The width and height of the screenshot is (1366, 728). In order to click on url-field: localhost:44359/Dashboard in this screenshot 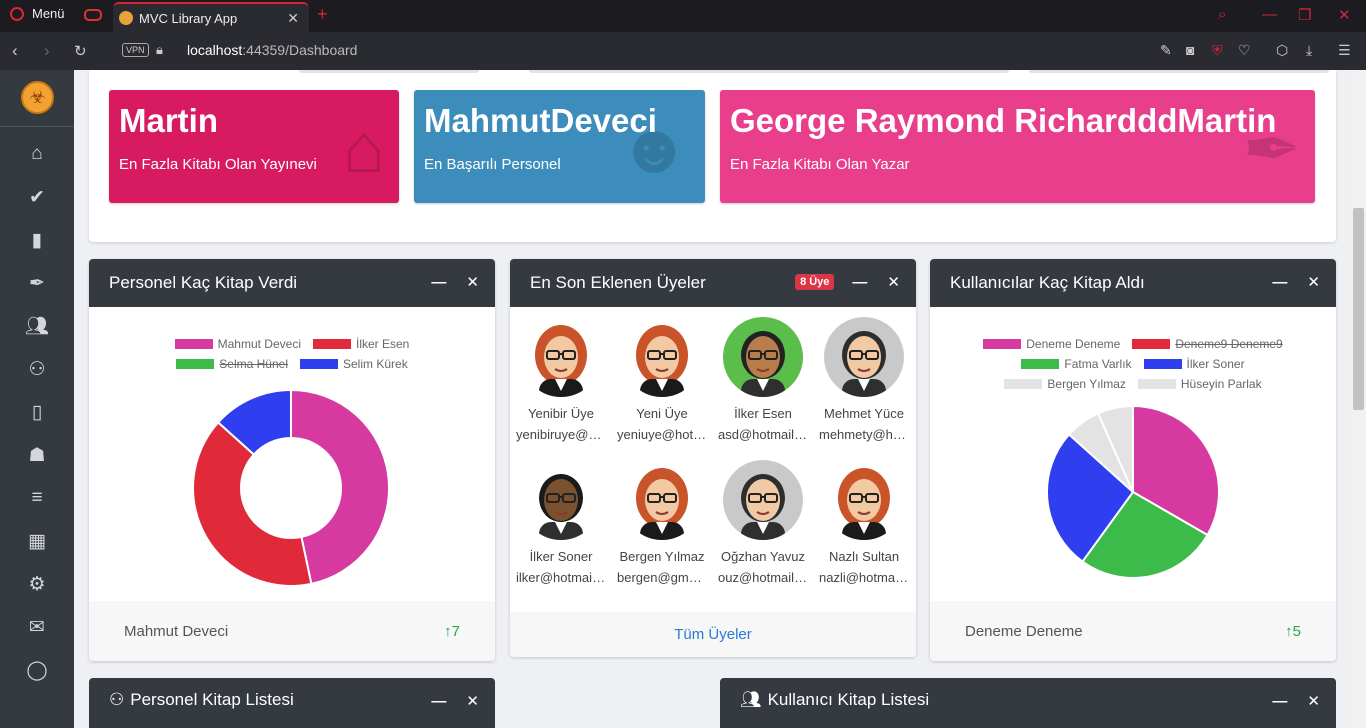, I will do `click(272, 50)`.